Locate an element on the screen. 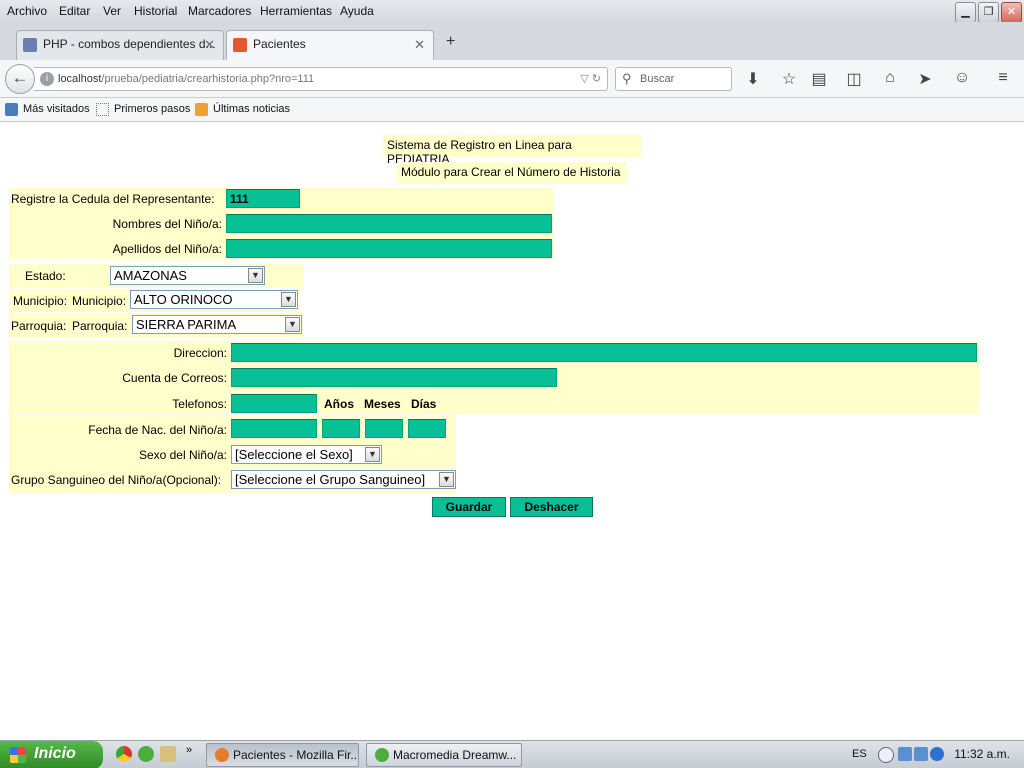 This screenshot has height=768, width=1024. start-button: Inicio is located at coordinates (51, 754).